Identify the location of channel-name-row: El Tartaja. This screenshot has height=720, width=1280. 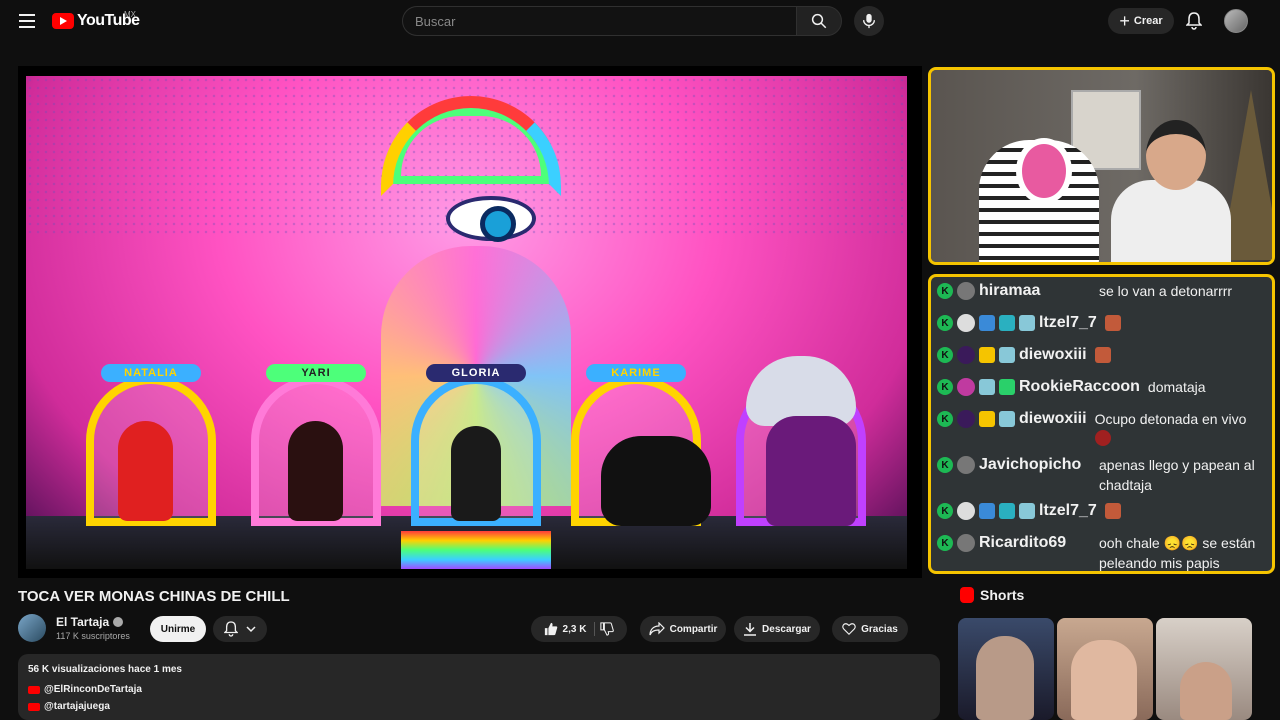
(90, 622).